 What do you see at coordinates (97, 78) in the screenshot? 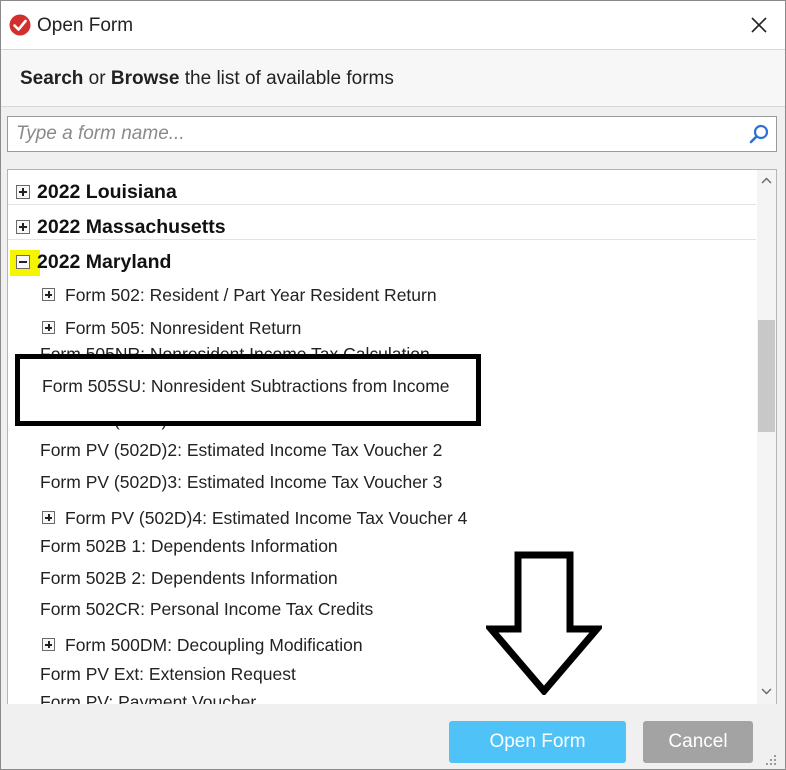
I see `or-word: or` at bounding box center [97, 78].